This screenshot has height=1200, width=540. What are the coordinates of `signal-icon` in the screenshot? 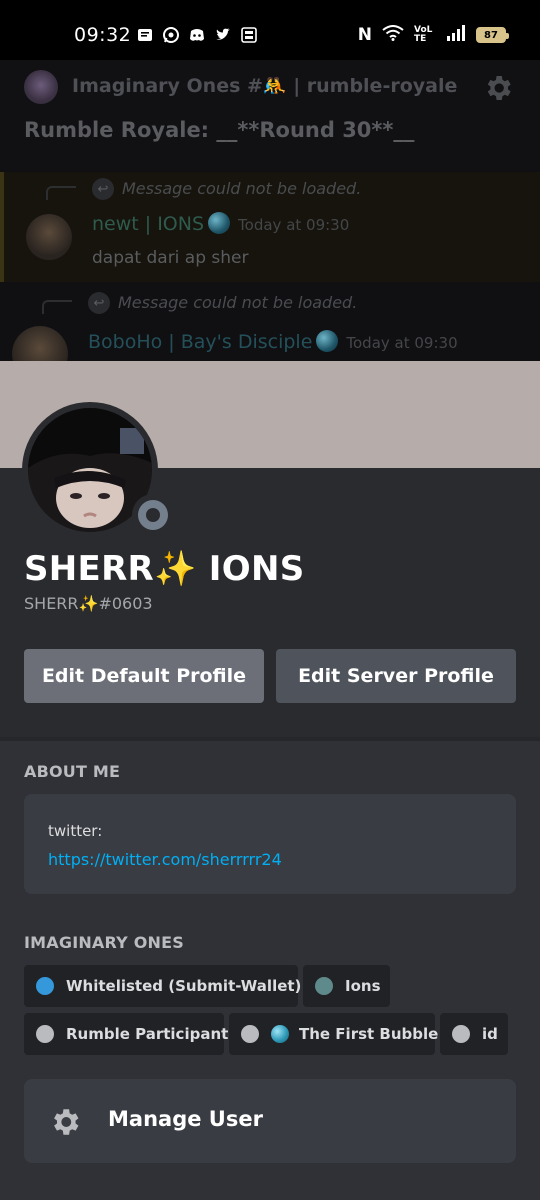 It's located at (456, 35).